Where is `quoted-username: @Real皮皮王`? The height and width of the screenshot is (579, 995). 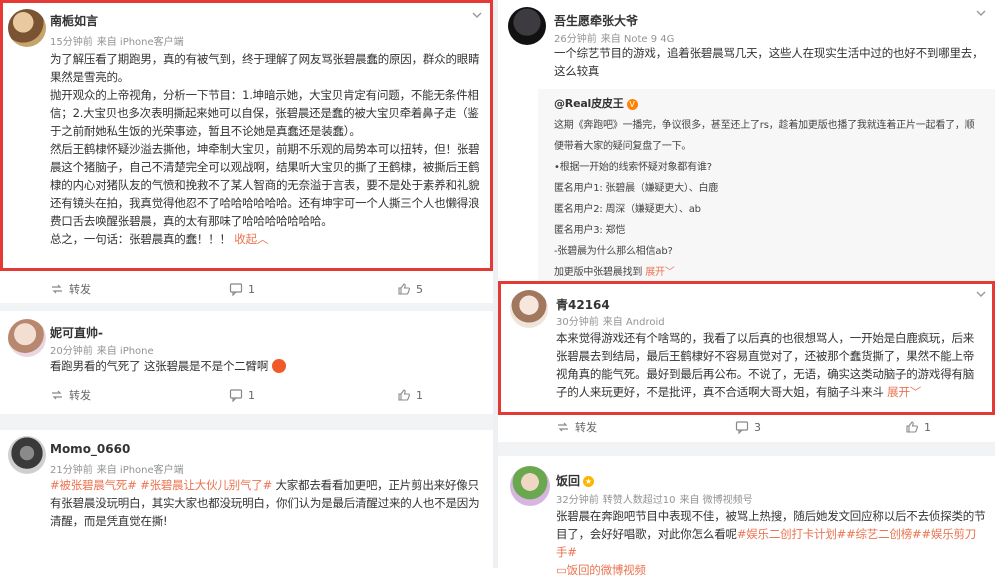
quoted-username: @Real皮皮王 is located at coordinates (589, 103).